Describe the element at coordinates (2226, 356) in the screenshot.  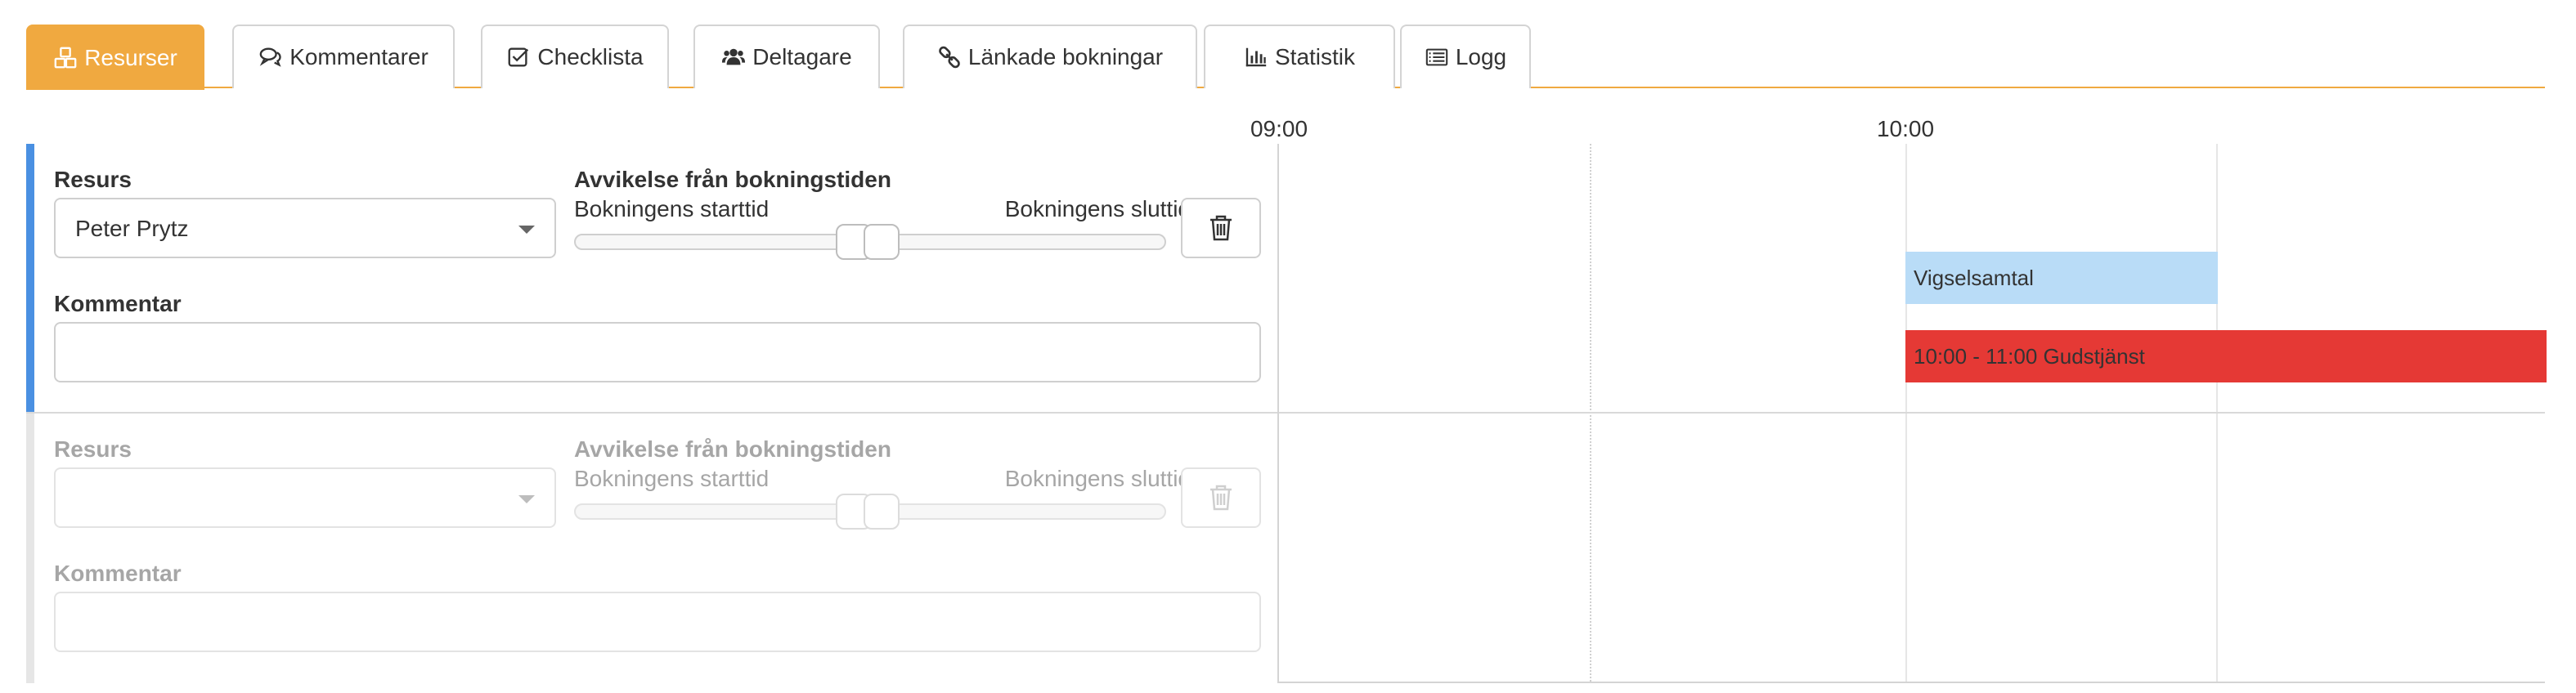
I see `current-booking-event: 10:00 - 11:00 Gudstjänst` at that location.